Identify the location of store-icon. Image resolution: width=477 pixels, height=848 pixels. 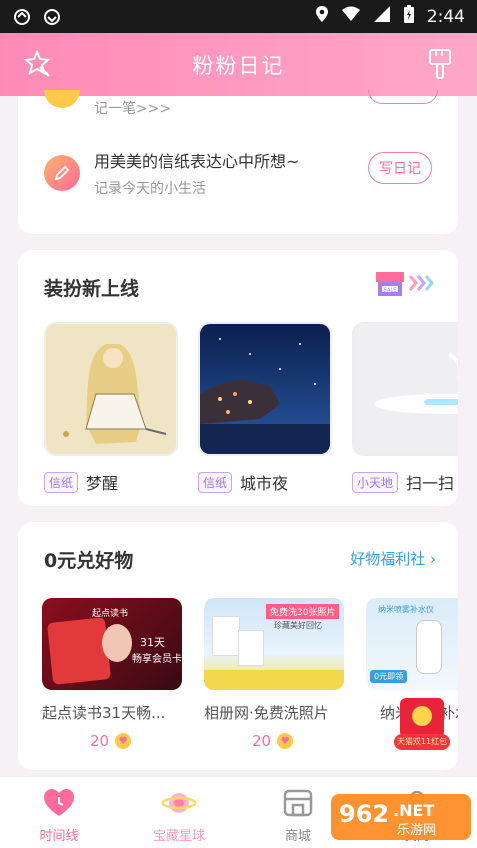
(298, 803).